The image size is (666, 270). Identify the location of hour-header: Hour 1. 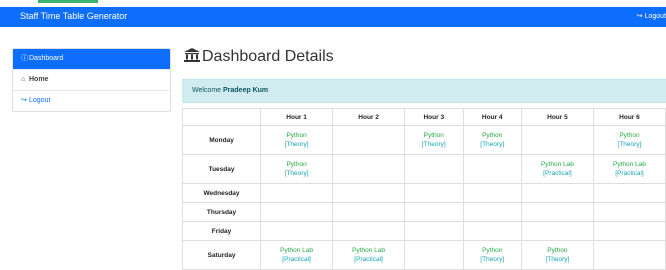
(297, 117).